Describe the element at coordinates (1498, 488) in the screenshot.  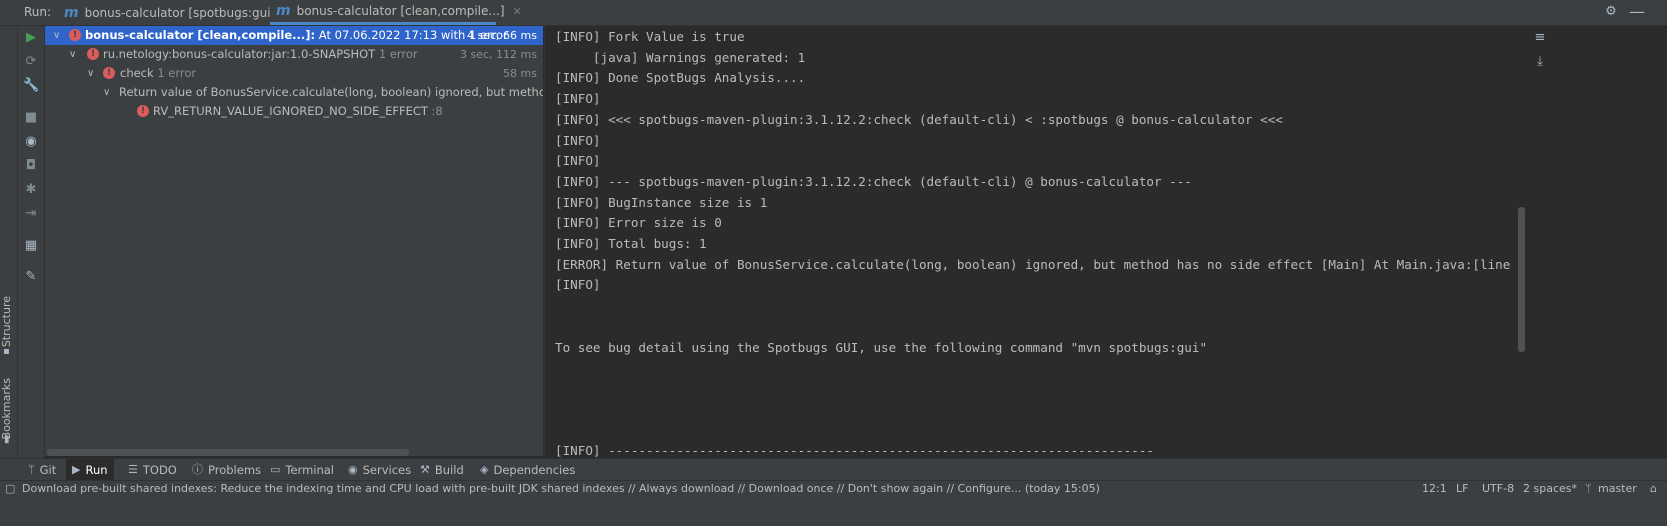
I see `file-encoding: UTF-8` at that location.